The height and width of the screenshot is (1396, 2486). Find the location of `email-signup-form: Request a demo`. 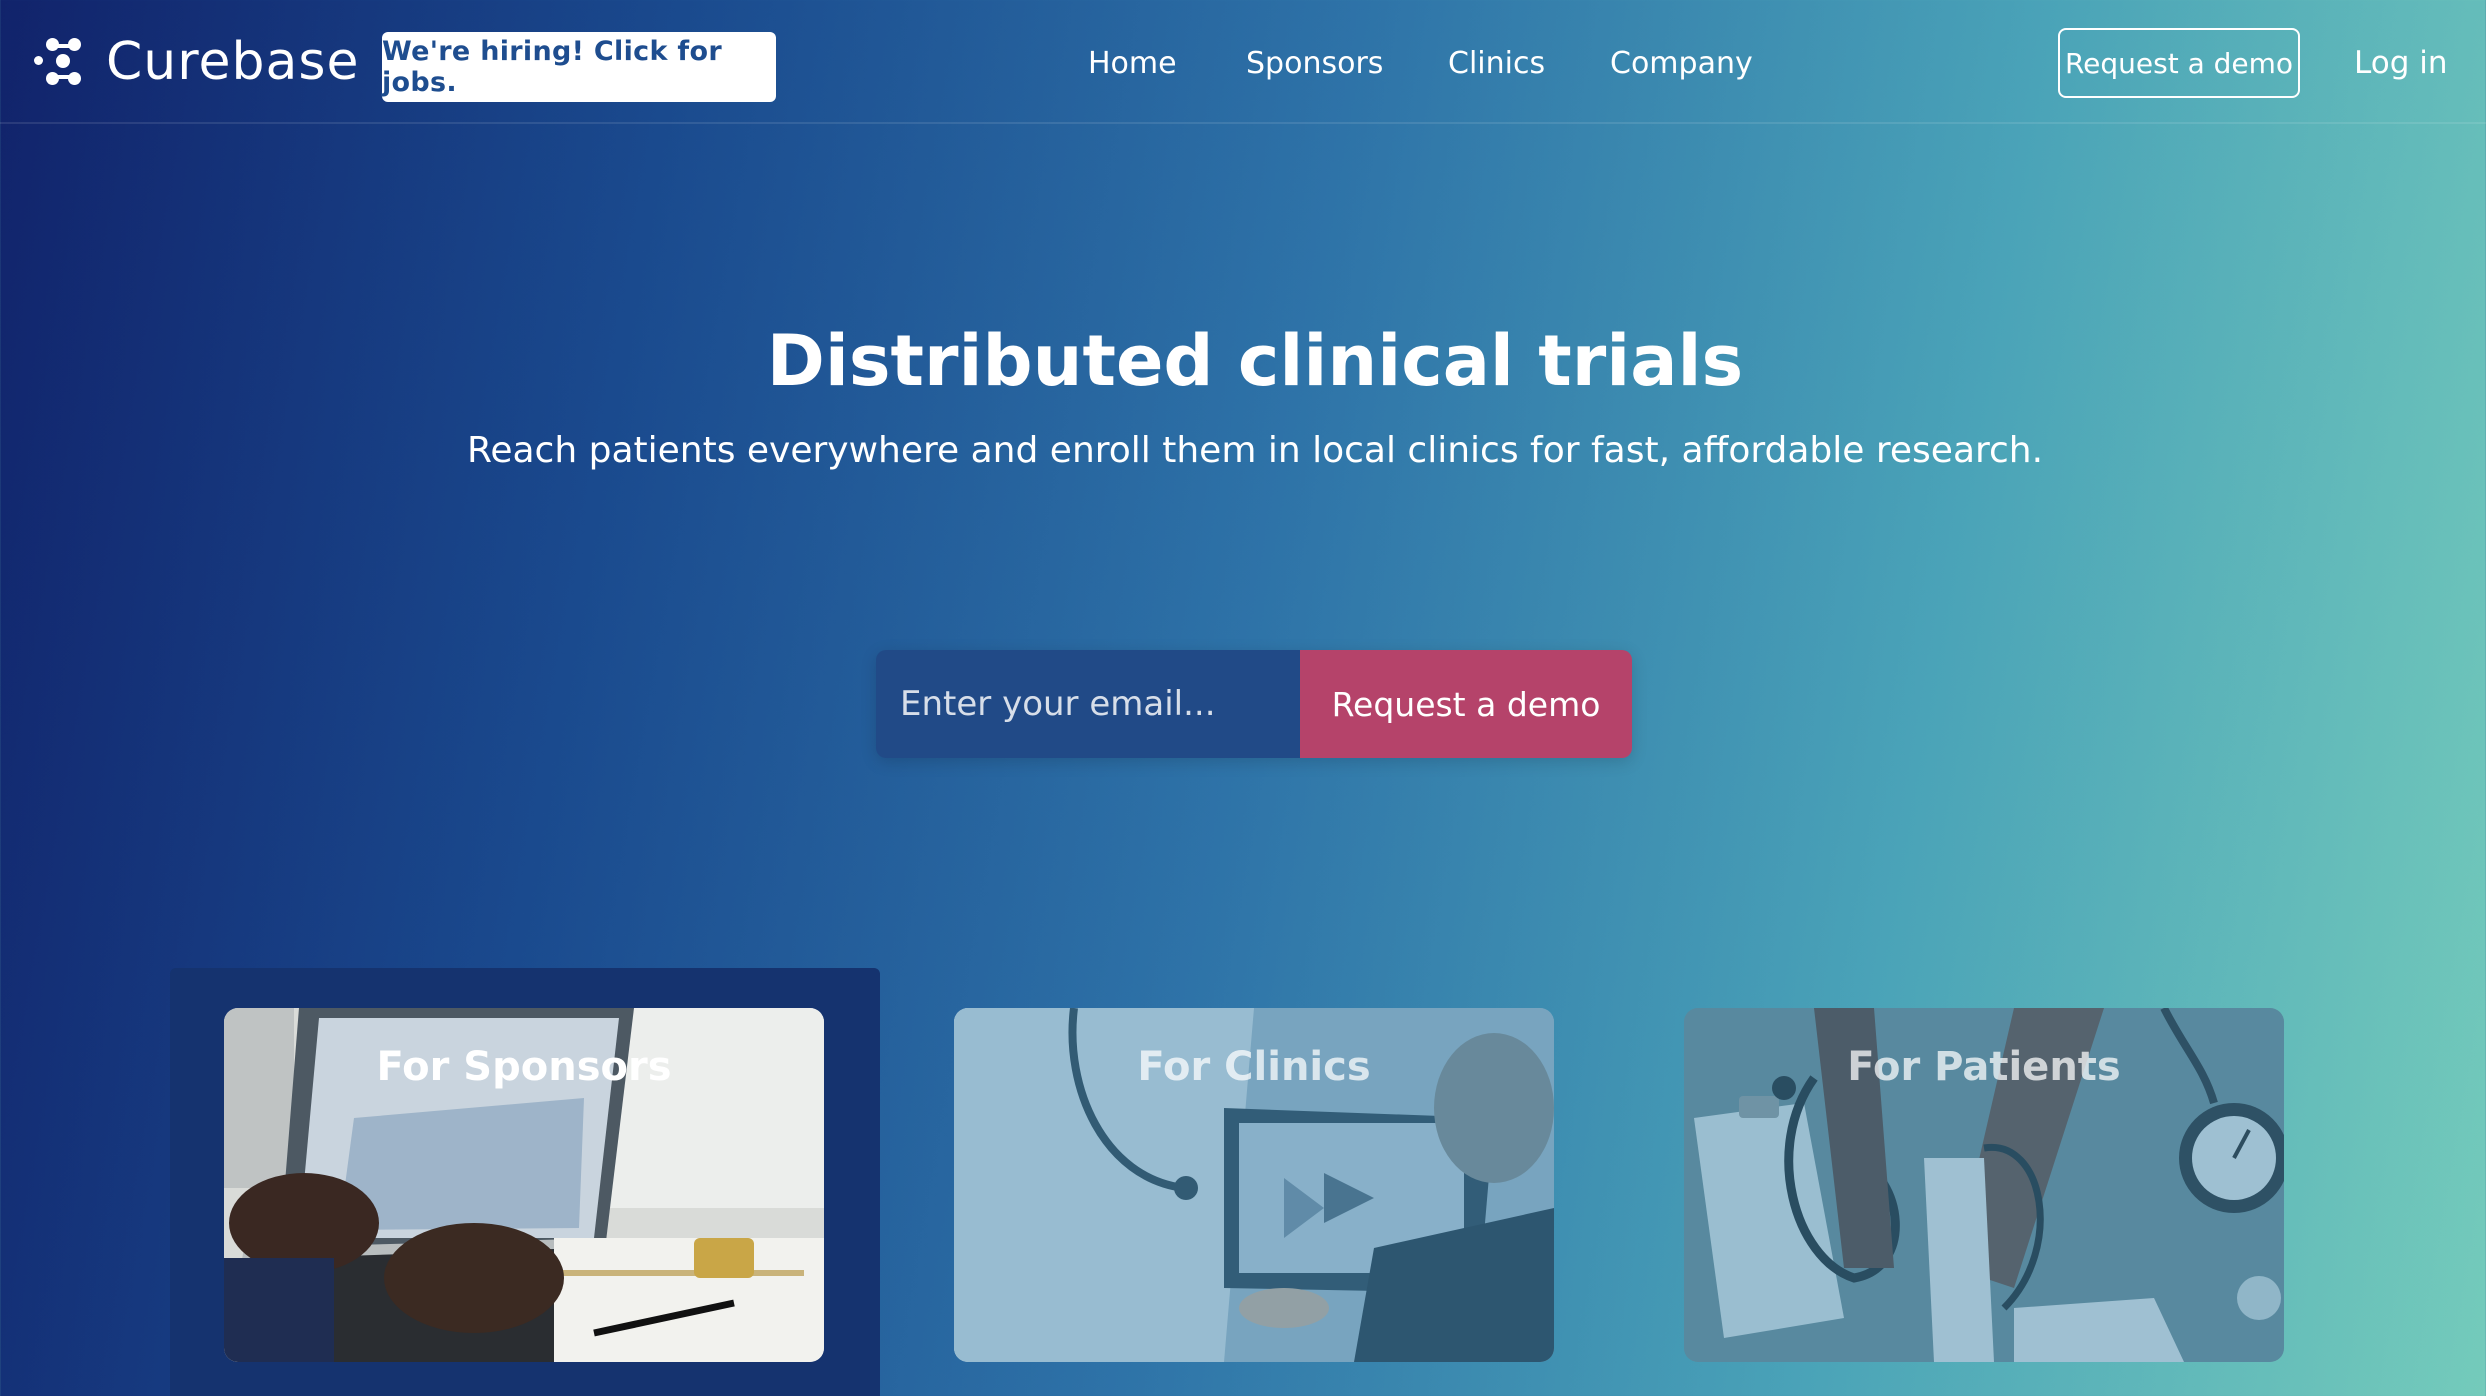

email-signup-form: Request a demo is located at coordinates (1254, 704).